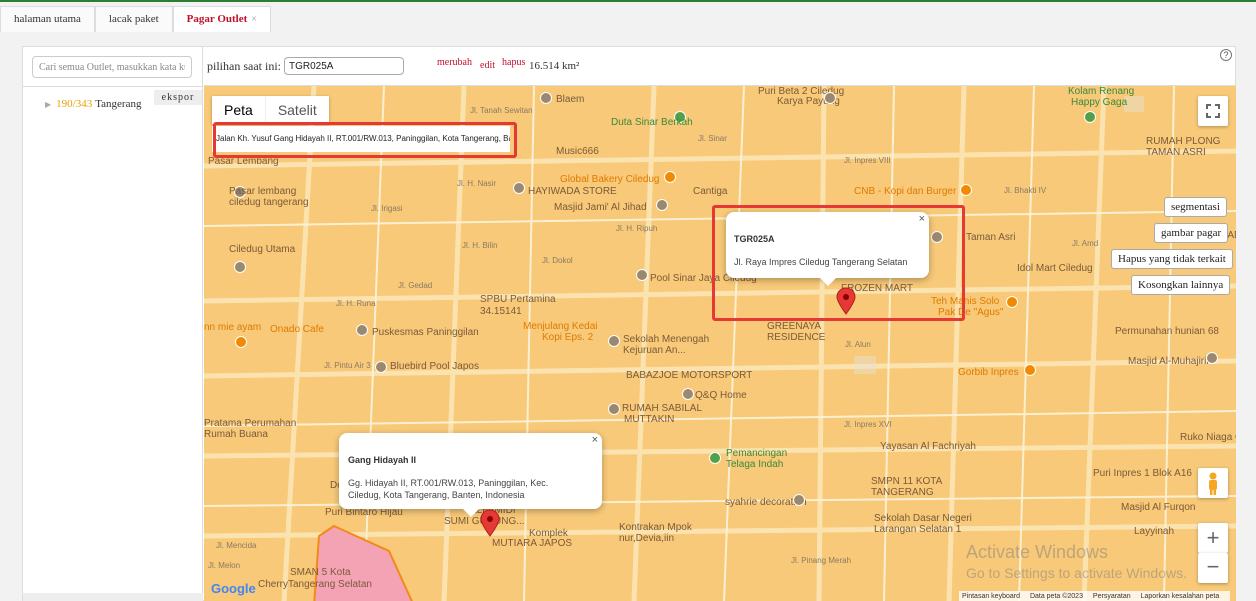 This screenshot has height=601, width=1256. What do you see at coordinates (113, 597) in the screenshot?
I see `sidebar-scrollbar` at bounding box center [113, 597].